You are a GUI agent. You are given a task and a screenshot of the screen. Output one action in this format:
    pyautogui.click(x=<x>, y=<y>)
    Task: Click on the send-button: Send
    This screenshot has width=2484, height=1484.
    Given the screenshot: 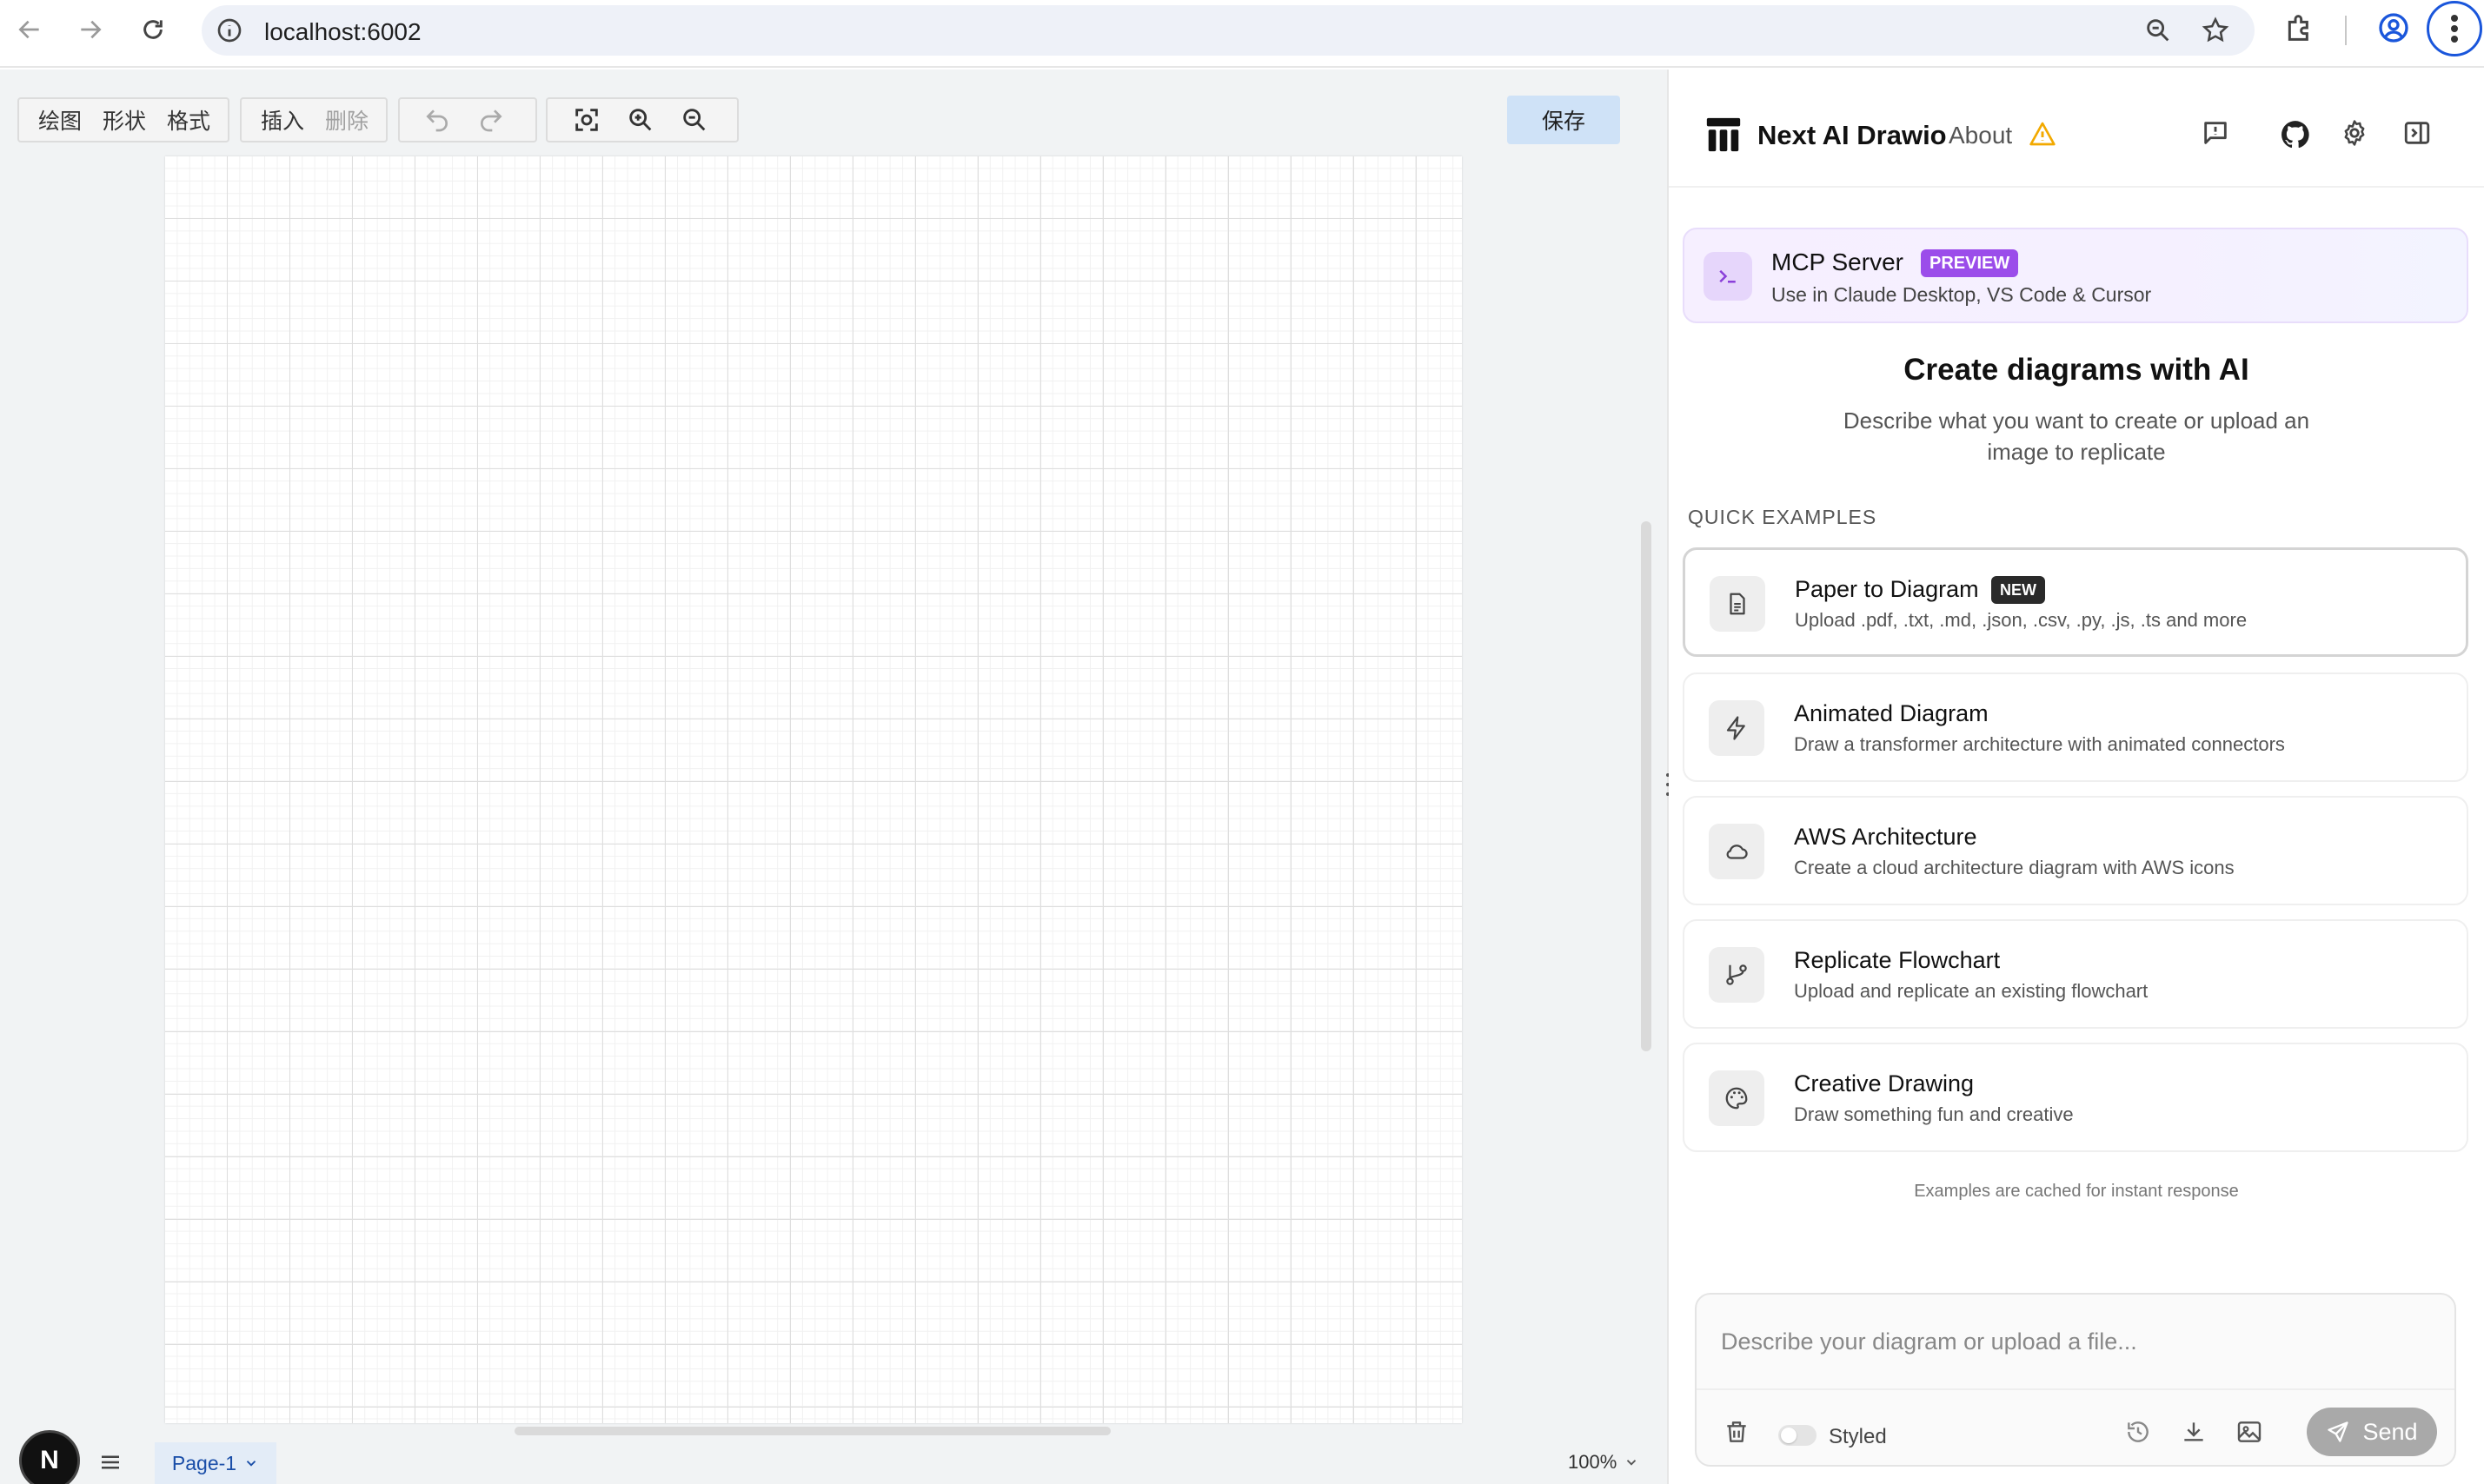 What is the action you would take?
    pyautogui.click(x=2372, y=1432)
    